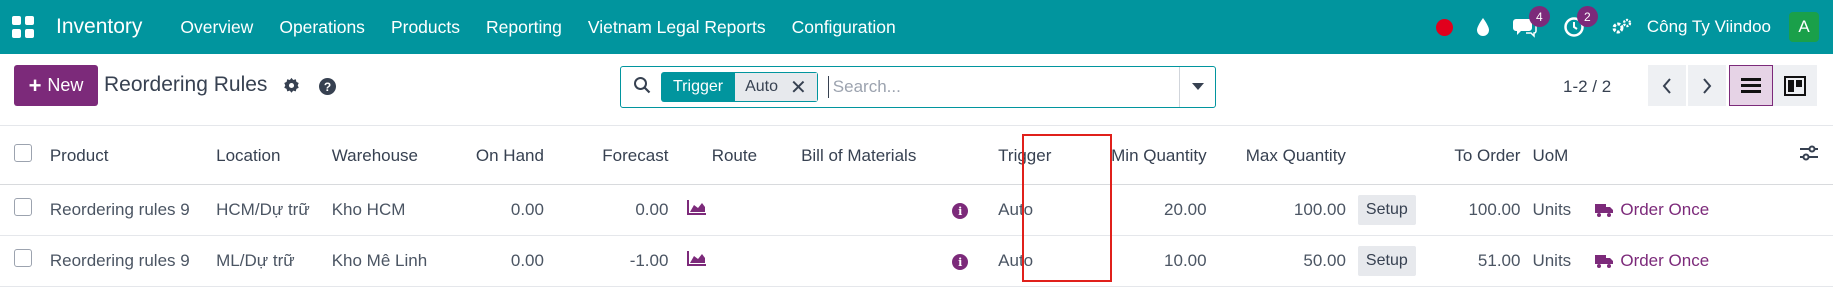 Image resolution: width=1833 pixels, height=287 pixels. Describe the element at coordinates (1471, 156) in the screenshot. I see `col-to-order: To Order` at that location.